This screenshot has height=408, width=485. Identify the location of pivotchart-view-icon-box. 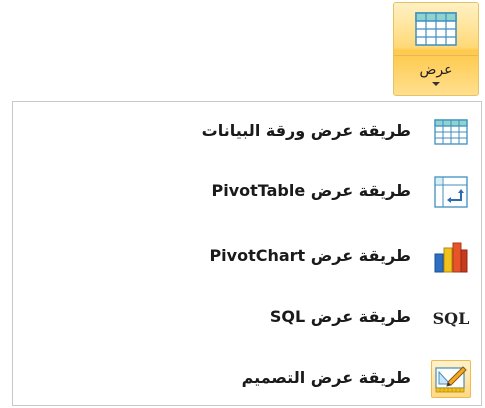
(451, 257).